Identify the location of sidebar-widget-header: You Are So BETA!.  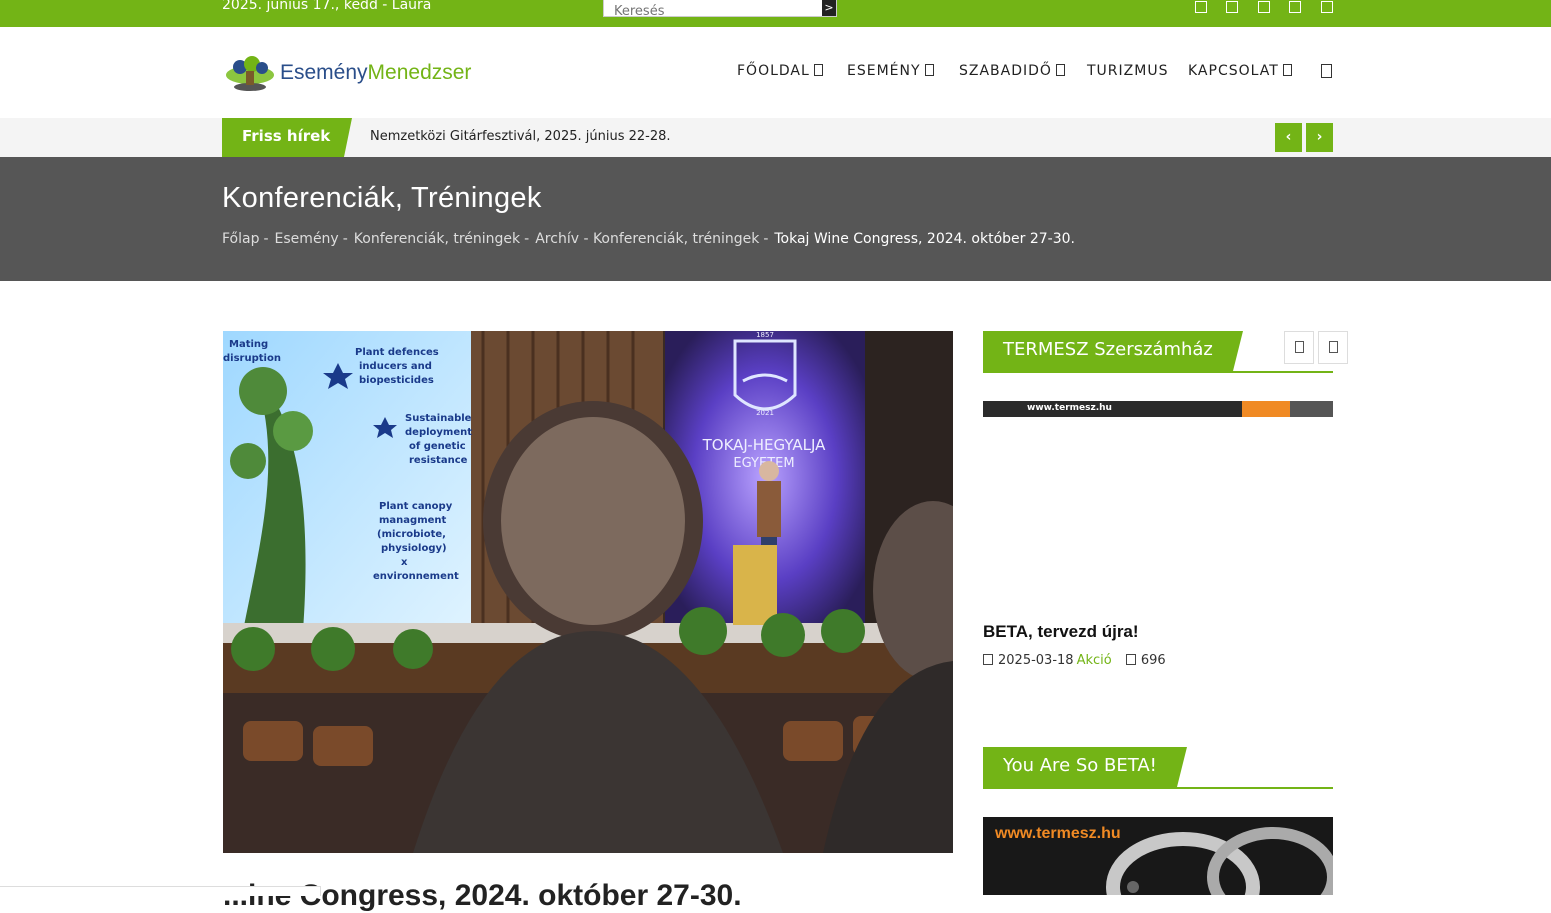
(1158, 768).